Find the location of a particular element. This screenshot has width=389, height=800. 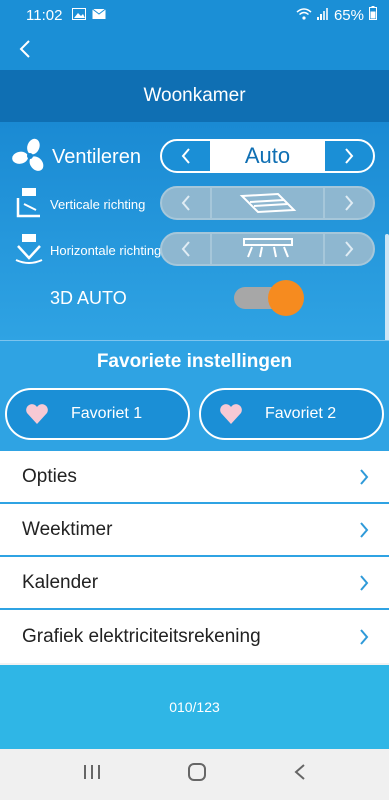

system-navigation-bar is located at coordinates (194, 774).